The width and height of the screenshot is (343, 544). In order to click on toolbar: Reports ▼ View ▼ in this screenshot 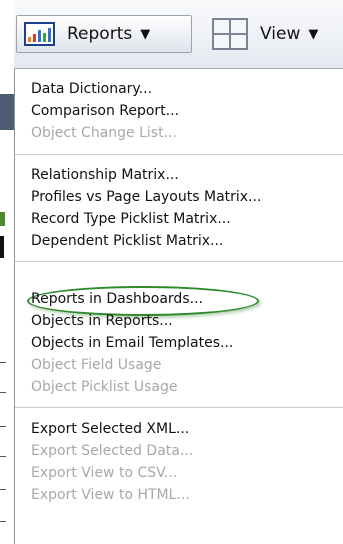, I will do `click(178, 34)`.